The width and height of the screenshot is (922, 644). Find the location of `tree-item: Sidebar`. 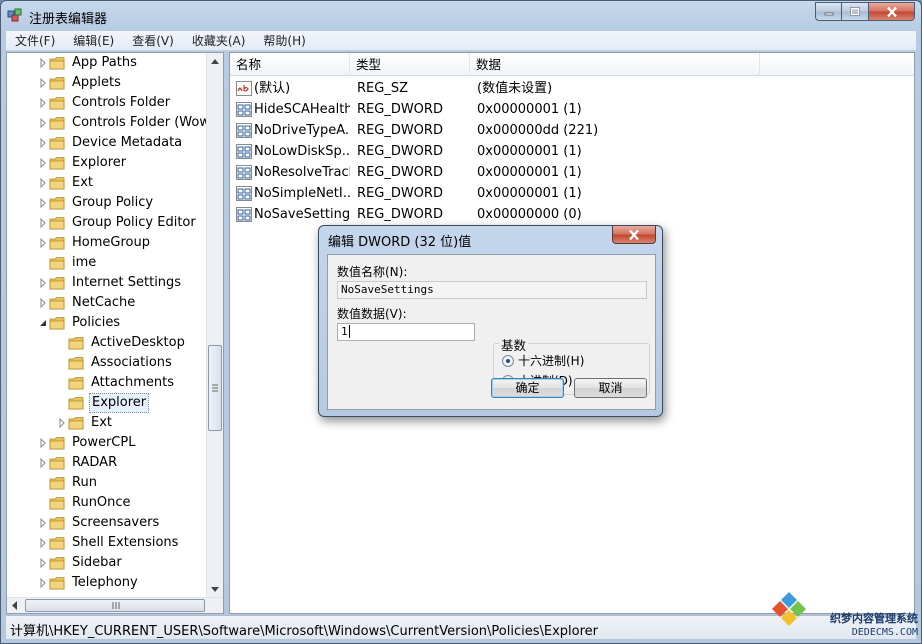

tree-item: Sidebar is located at coordinates (80, 563).